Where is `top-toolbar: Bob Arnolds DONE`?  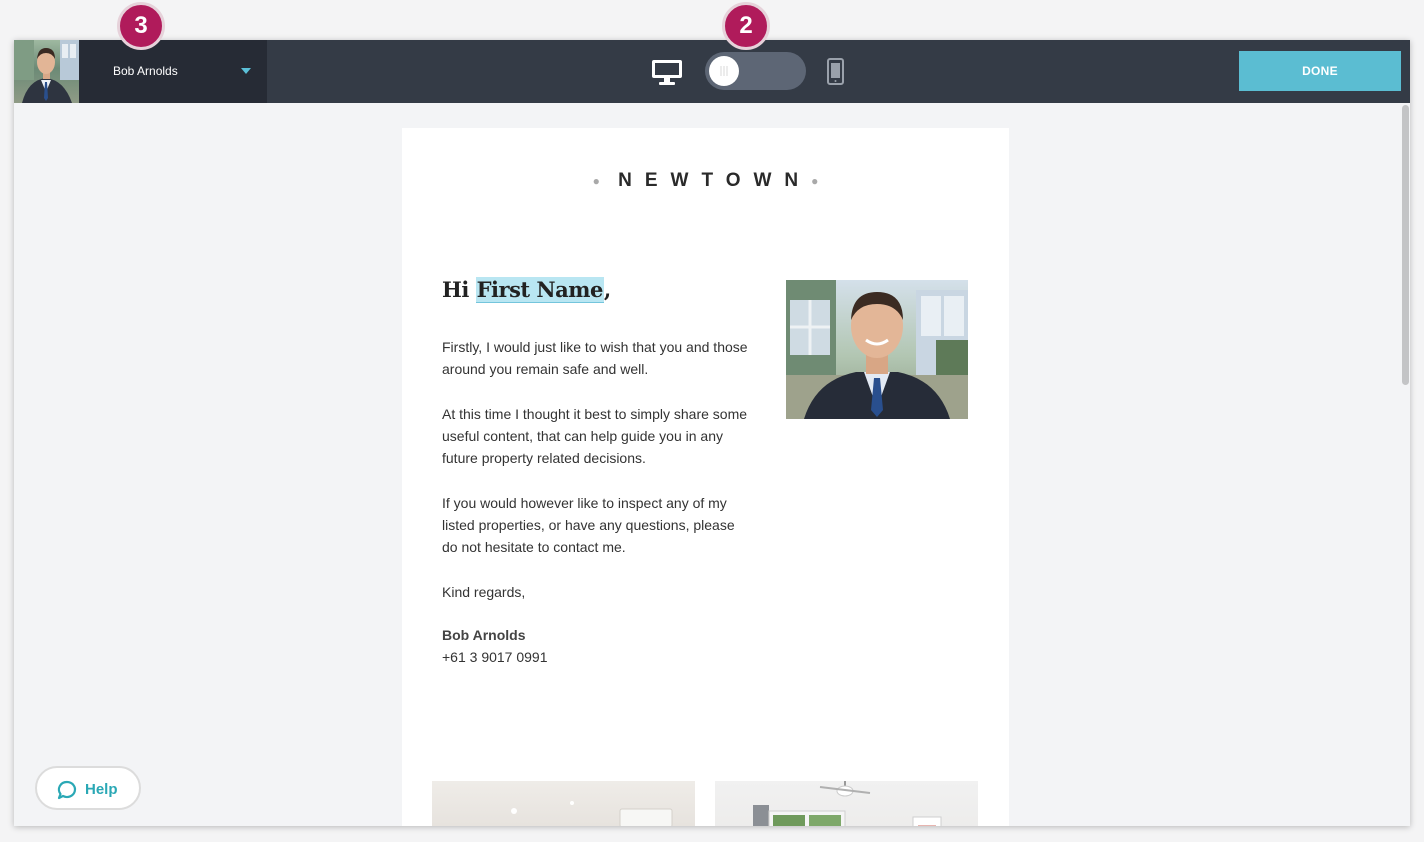
top-toolbar: Bob Arnolds DONE is located at coordinates (712, 71).